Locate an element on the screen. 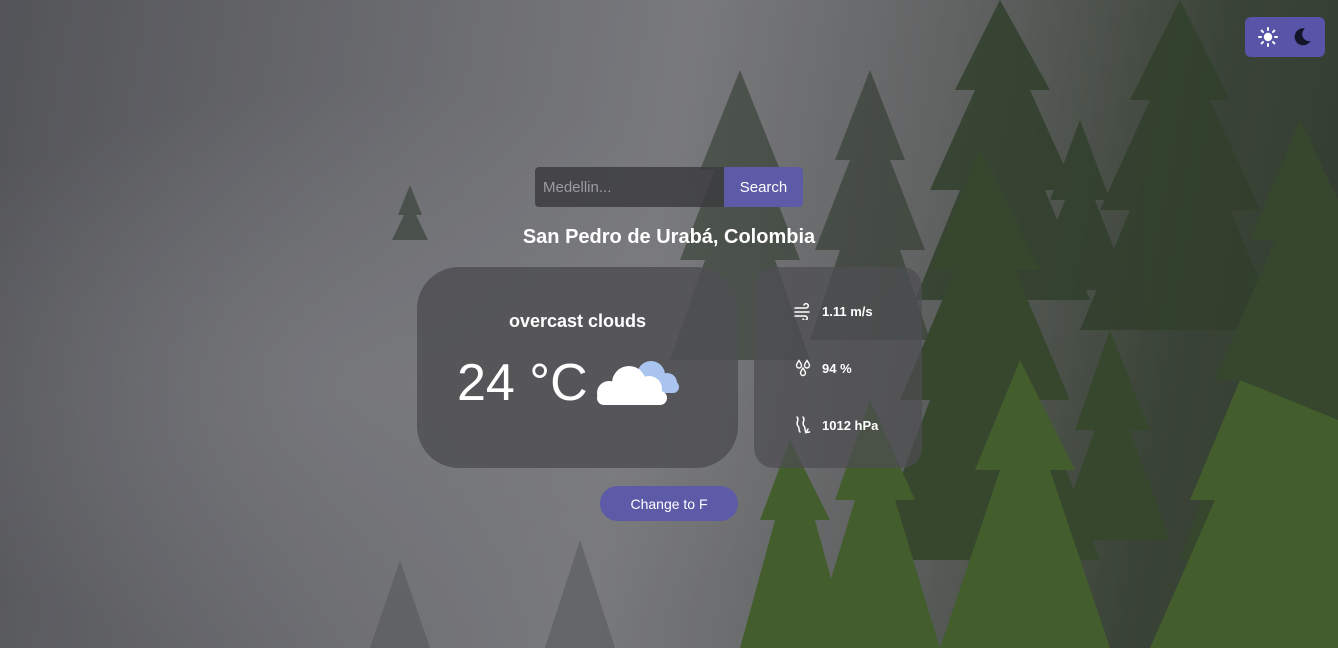  change-unit-button: Change to F is located at coordinates (669, 503).